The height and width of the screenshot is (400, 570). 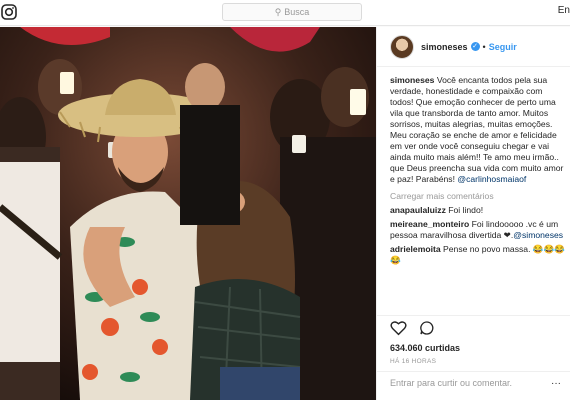 What do you see at coordinates (478, 255) in the screenshot?
I see `comment-item: adrielemoita Pense no povo massa. 😂😂😂😂` at bounding box center [478, 255].